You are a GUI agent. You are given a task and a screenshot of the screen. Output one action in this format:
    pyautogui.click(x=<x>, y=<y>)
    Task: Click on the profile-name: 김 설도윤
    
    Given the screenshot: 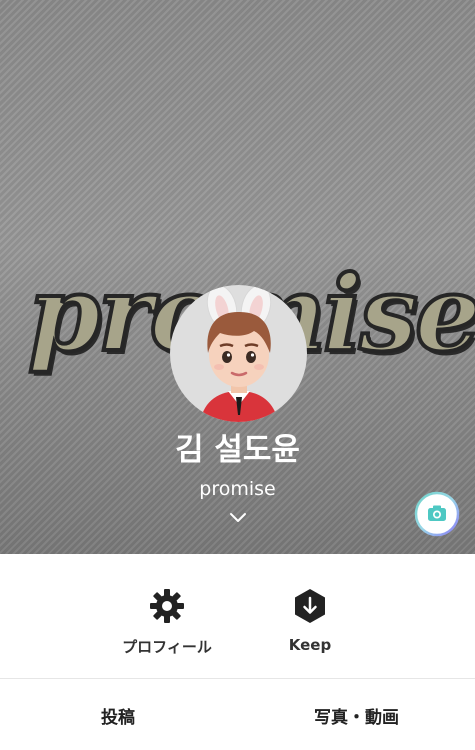 What is the action you would take?
    pyautogui.click(x=237, y=450)
    